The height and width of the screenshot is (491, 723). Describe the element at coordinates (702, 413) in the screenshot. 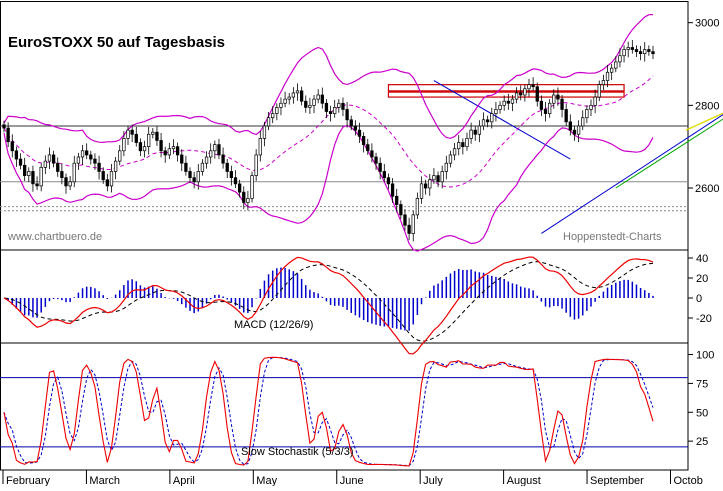

I see `stoch-tick-label: 50` at that location.